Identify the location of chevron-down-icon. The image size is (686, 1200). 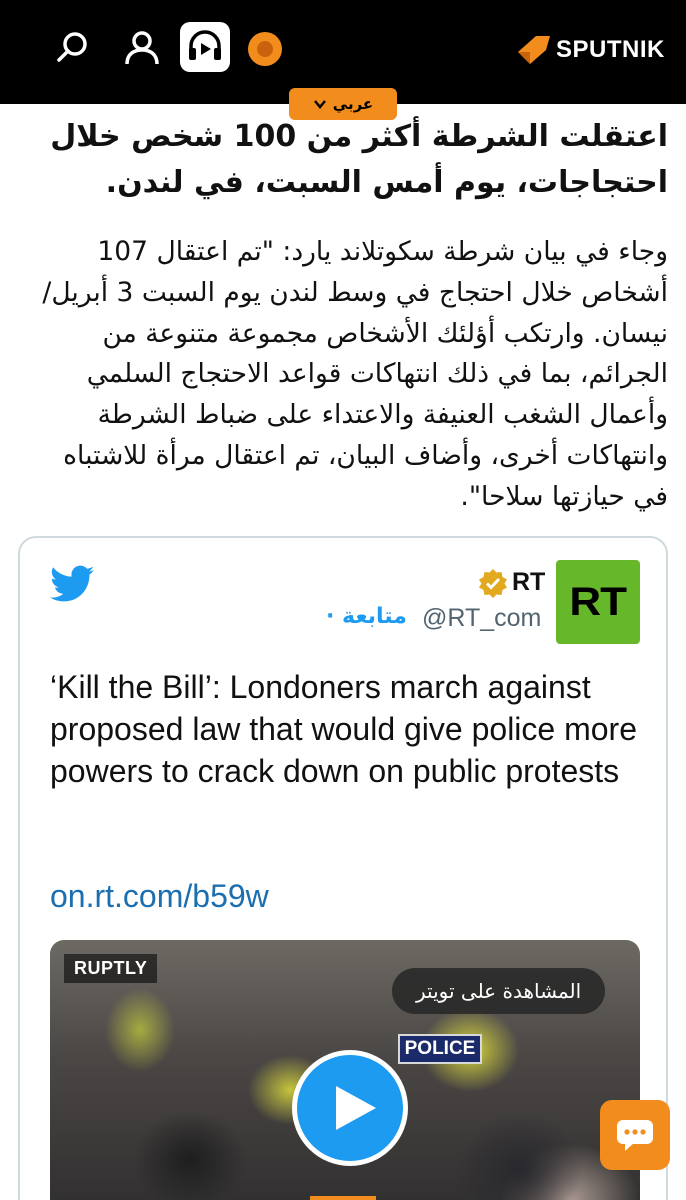
(319, 104).